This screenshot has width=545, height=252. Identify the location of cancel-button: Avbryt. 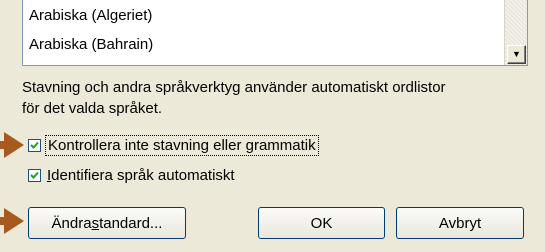
(460, 223).